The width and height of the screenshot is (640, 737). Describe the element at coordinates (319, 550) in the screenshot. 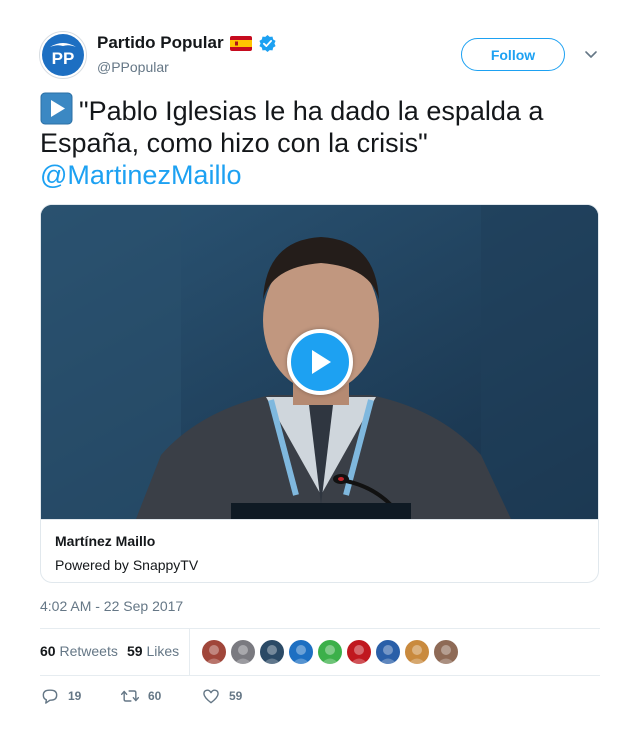

I see `card-info: Martínez Maillo Powered by SnappyTV` at that location.